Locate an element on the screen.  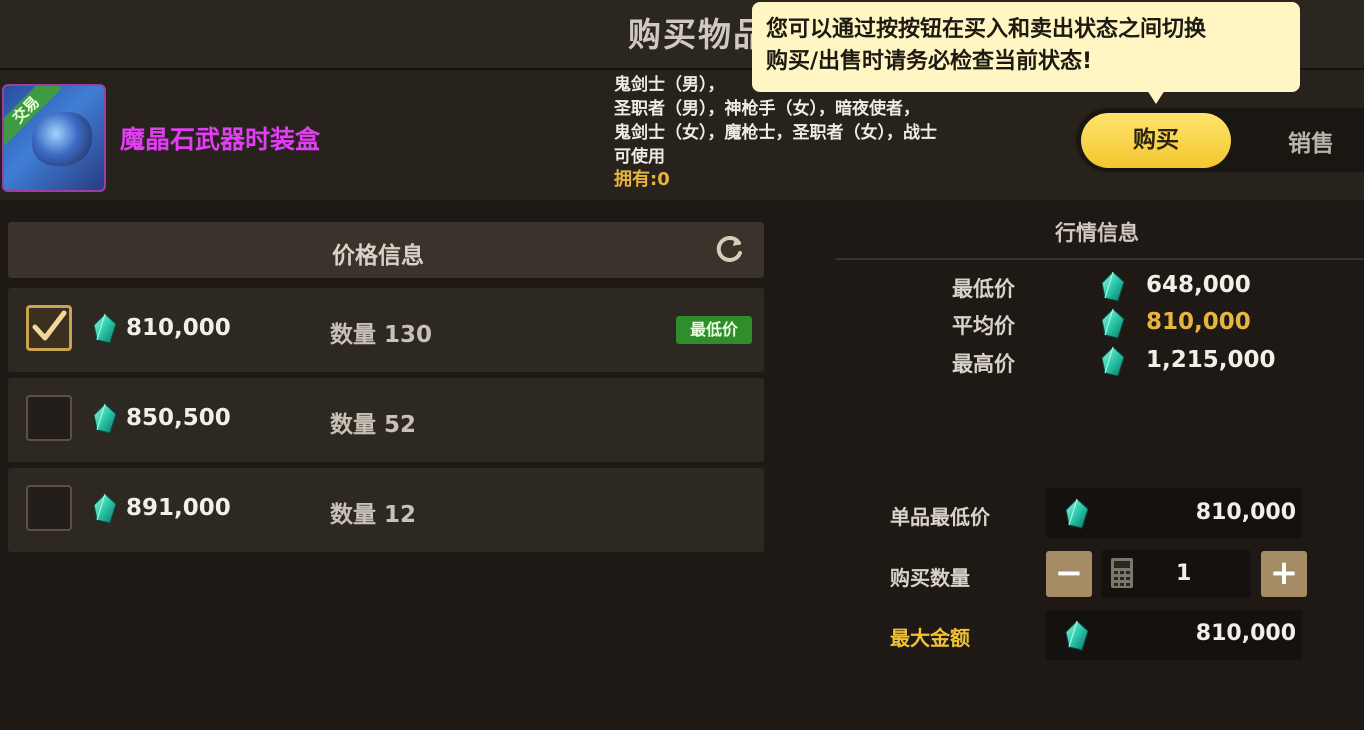
unit-min-price-value: 810,000 is located at coordinates (1245, 512).